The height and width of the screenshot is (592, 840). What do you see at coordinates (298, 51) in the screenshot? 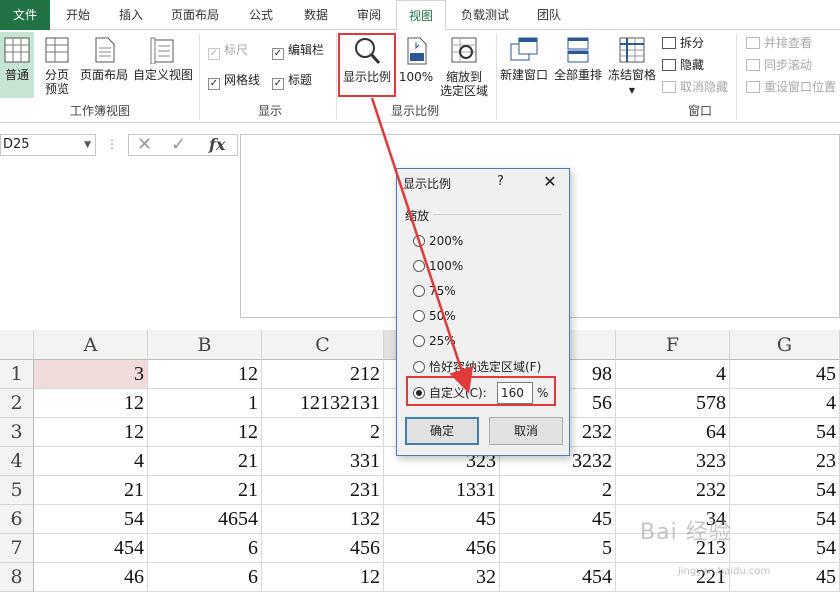
I see `formula-bar-checkbox: ✓ 编辑栏` at bounding box center [298, 51].